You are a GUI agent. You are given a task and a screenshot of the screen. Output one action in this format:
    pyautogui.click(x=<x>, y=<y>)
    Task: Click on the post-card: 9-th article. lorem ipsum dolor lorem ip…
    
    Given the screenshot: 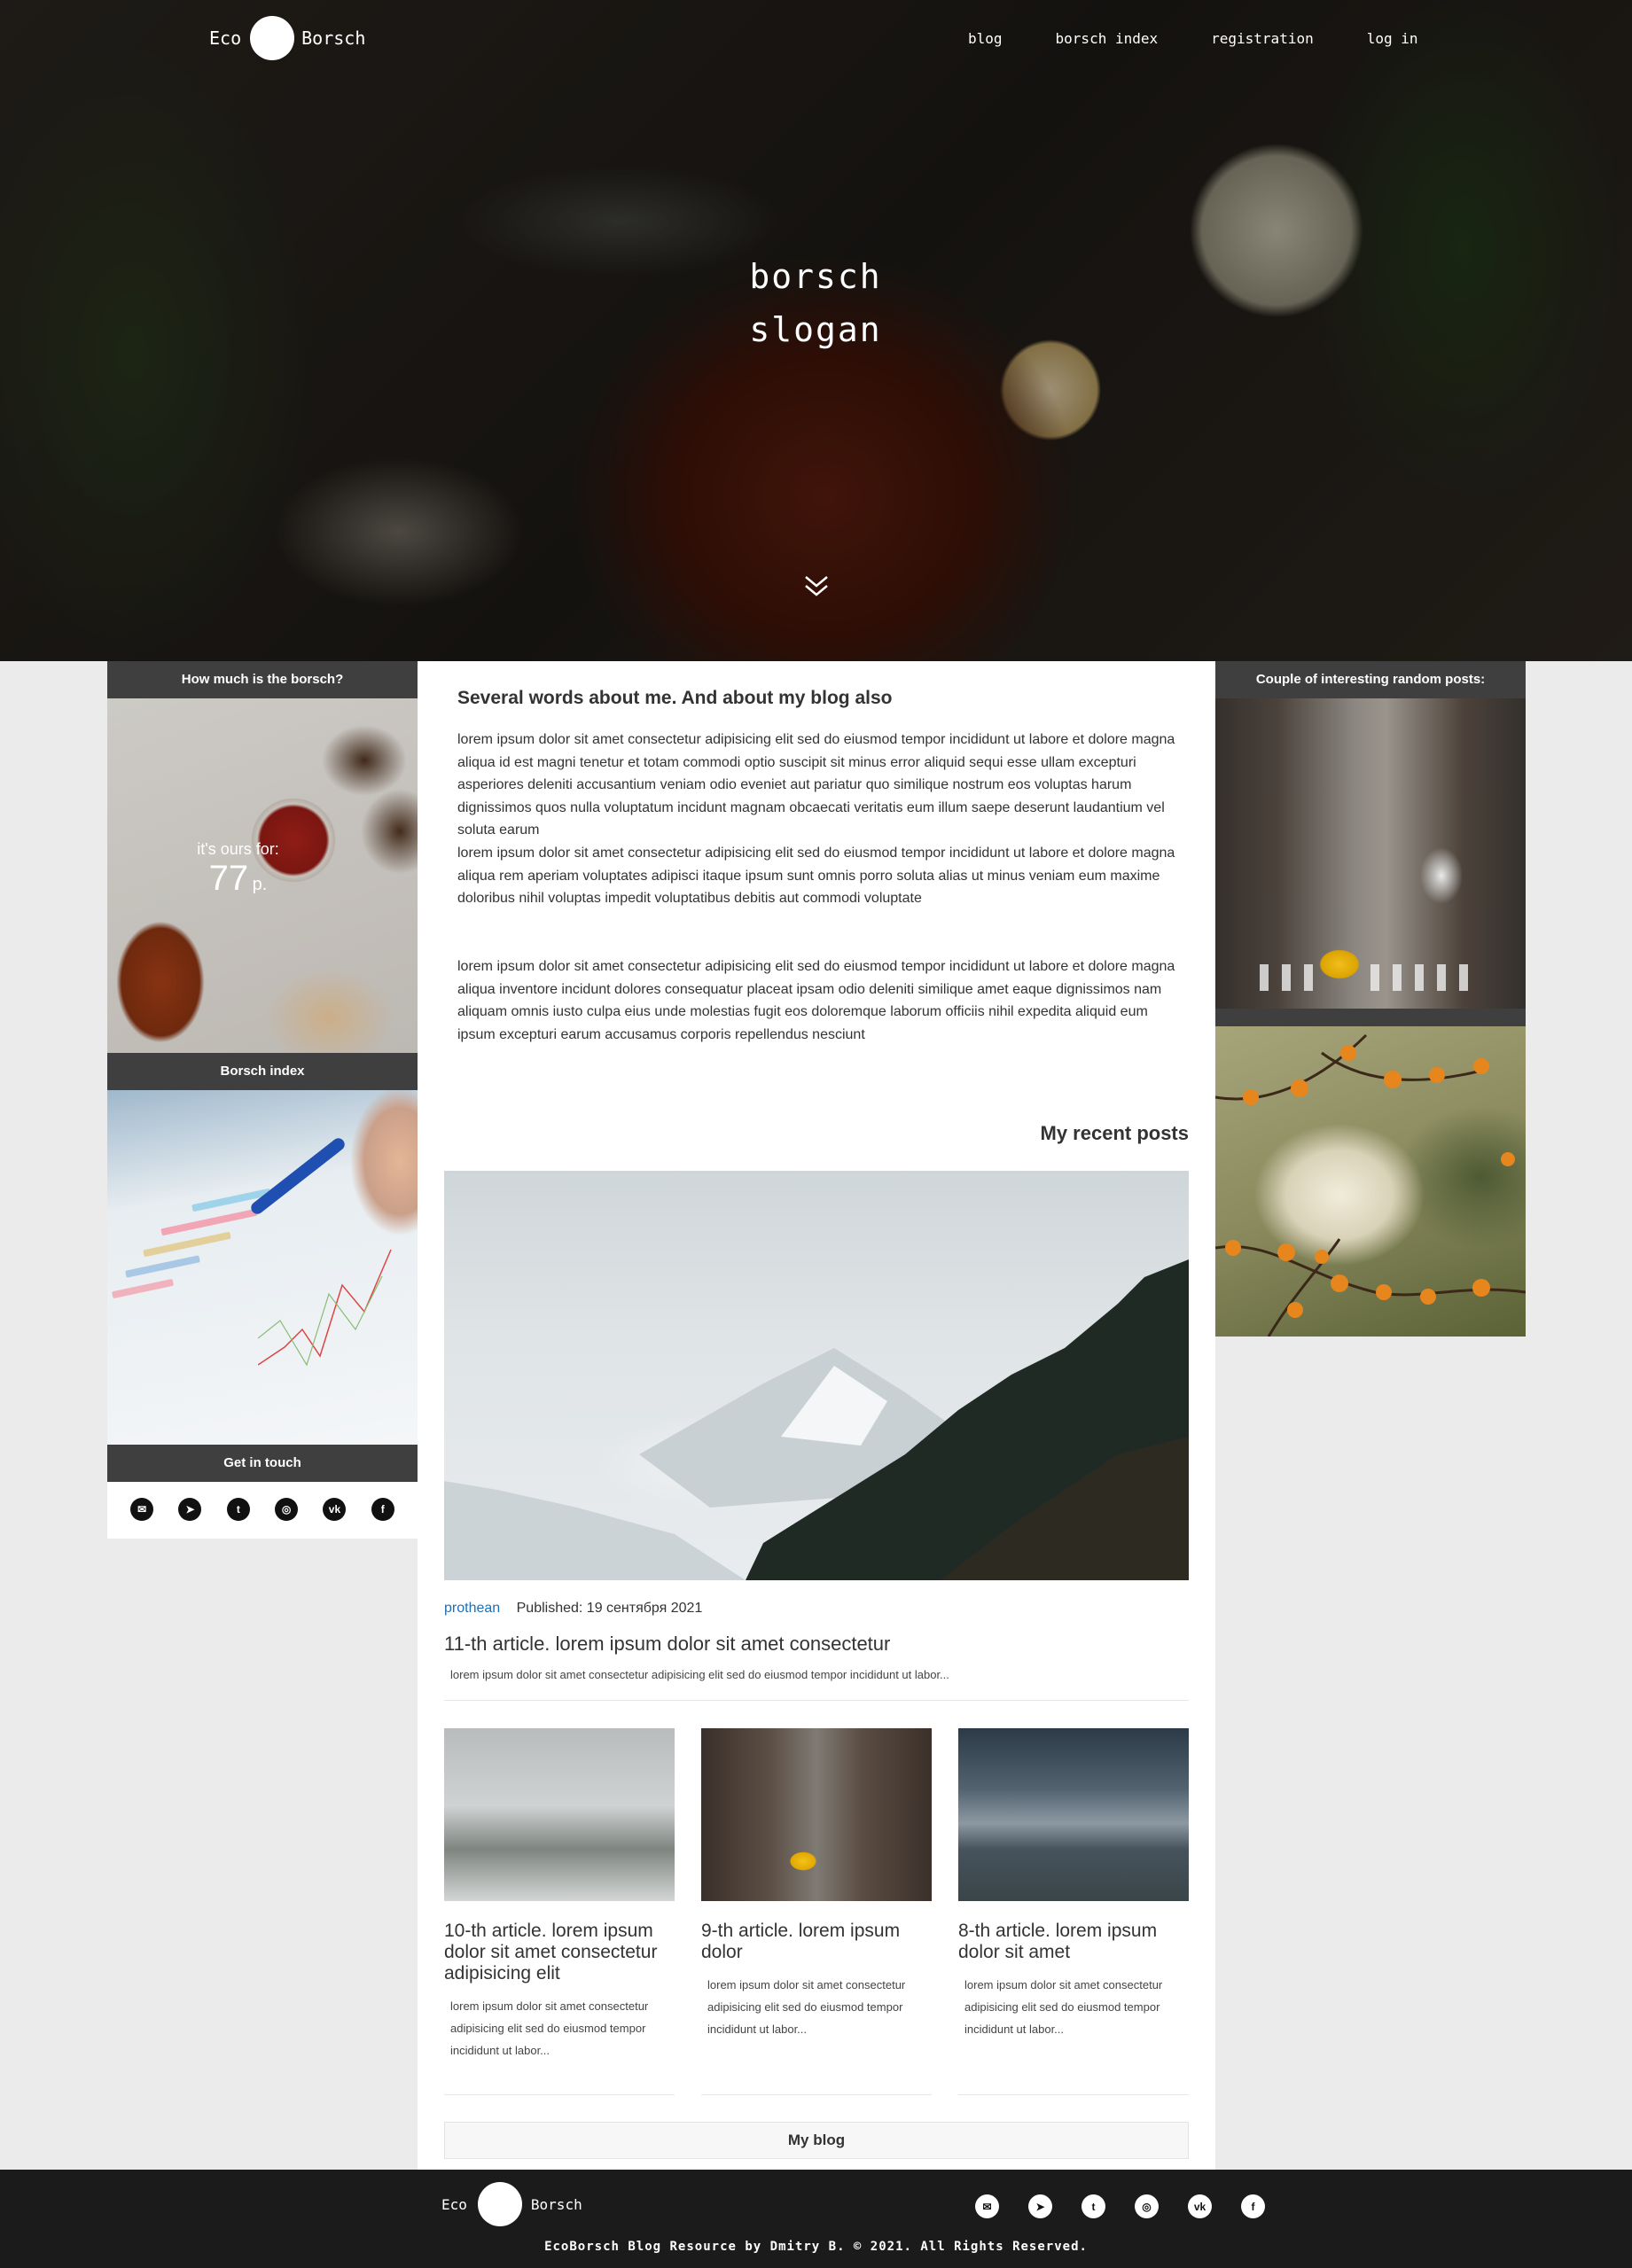 What is the action you would take?
    pyautogui.click(x=817, y=1884)
    